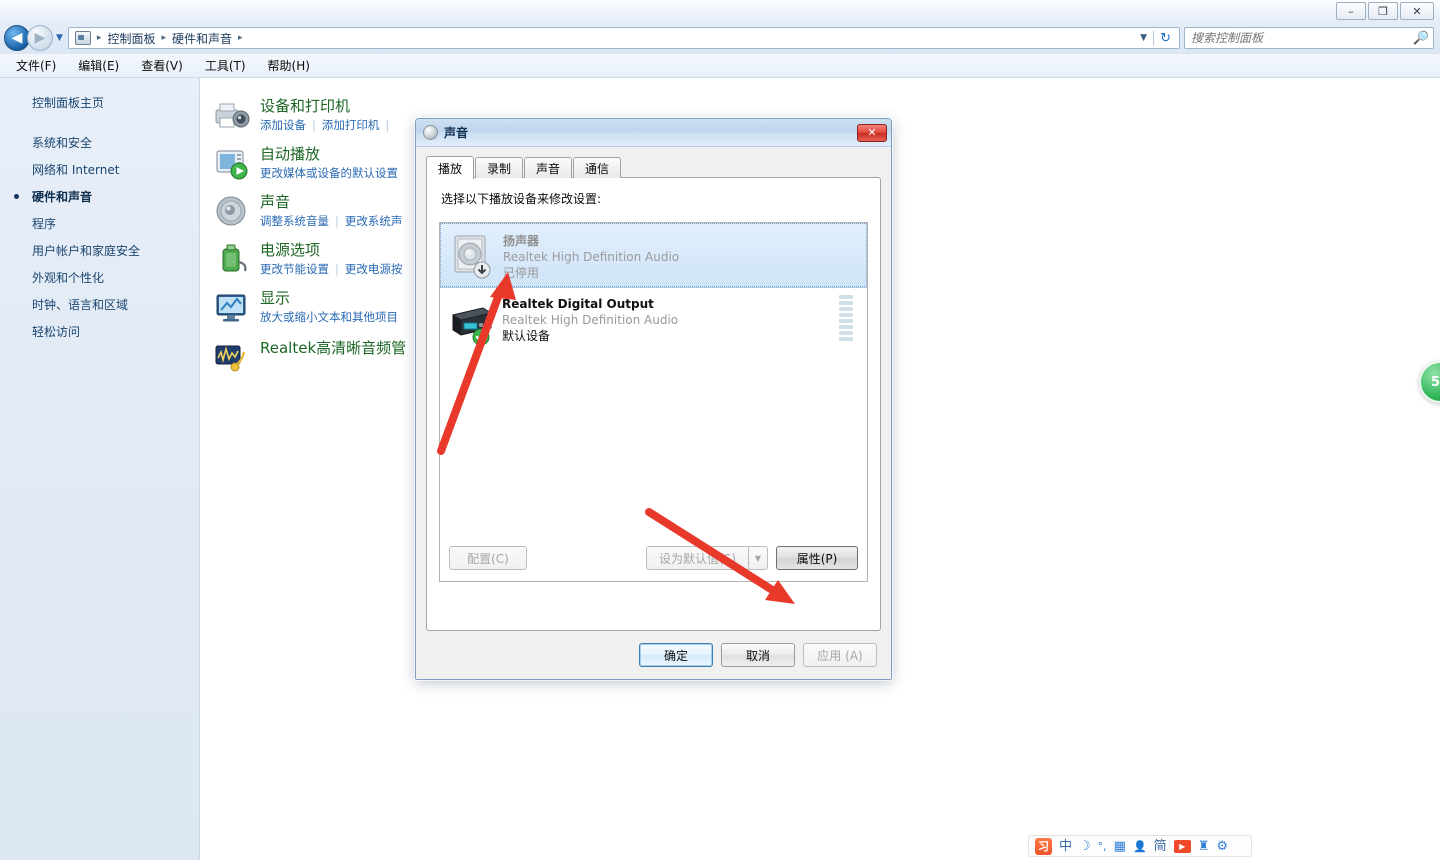 The width and height of the screenshot is (1440, 860). What do you see at coordinates (1160, 846) in the screenshot?
I see `ime-simplified-icon: 简` at bounding box center [1160, 846].